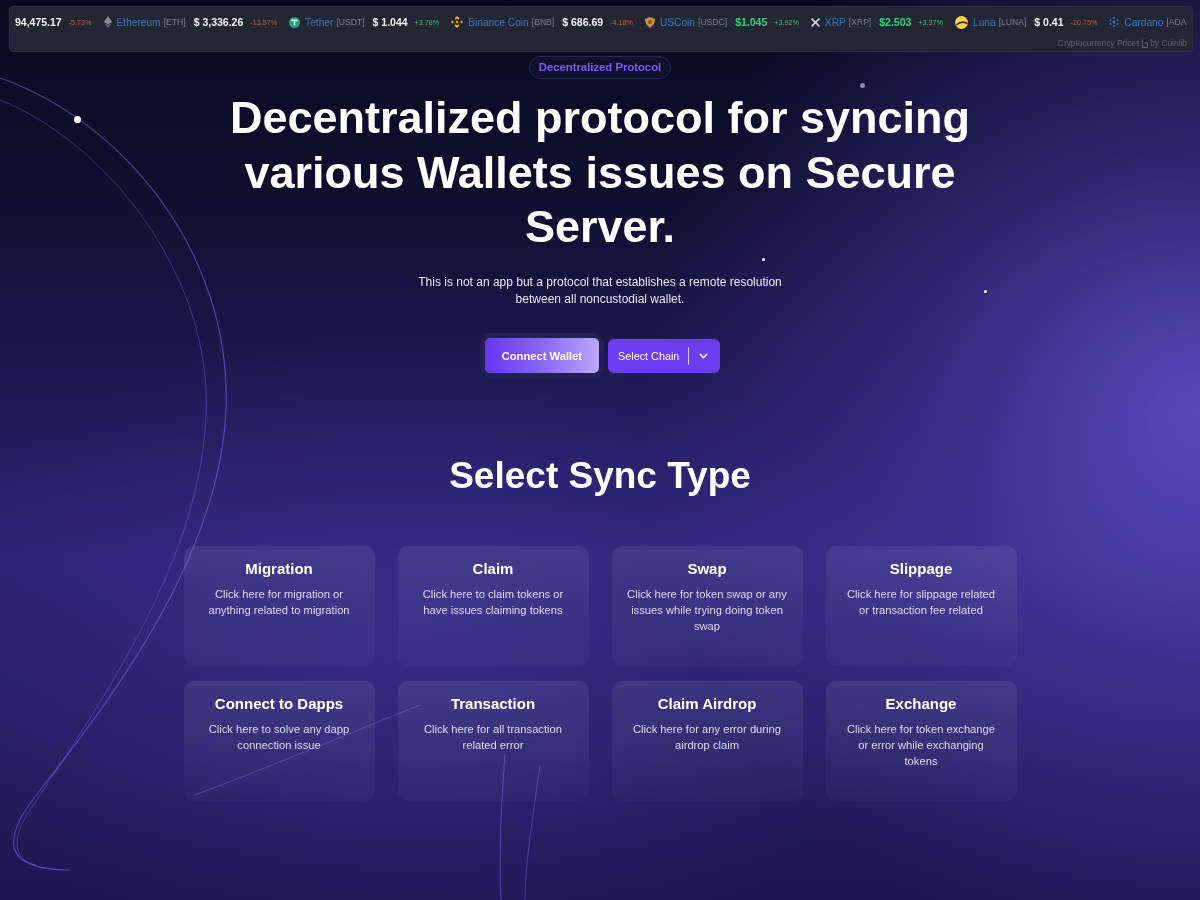 This screenshot has height=900, width=1200. I want to click on logo-mark-icon, so click(1145, 43).